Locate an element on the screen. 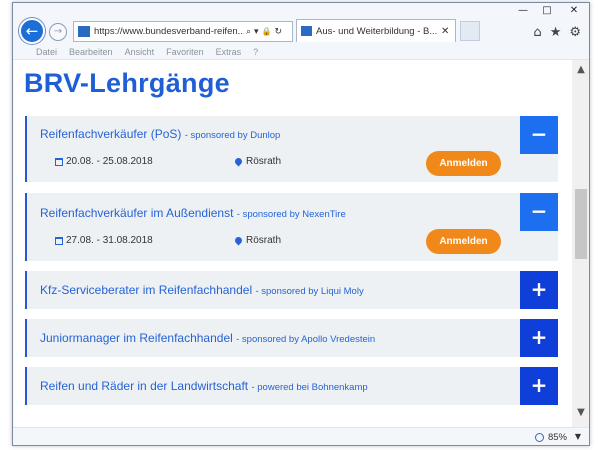 The width and height of the screenshot is (600, 450). tab-favicon-icon is located at coordinates (306, 31).